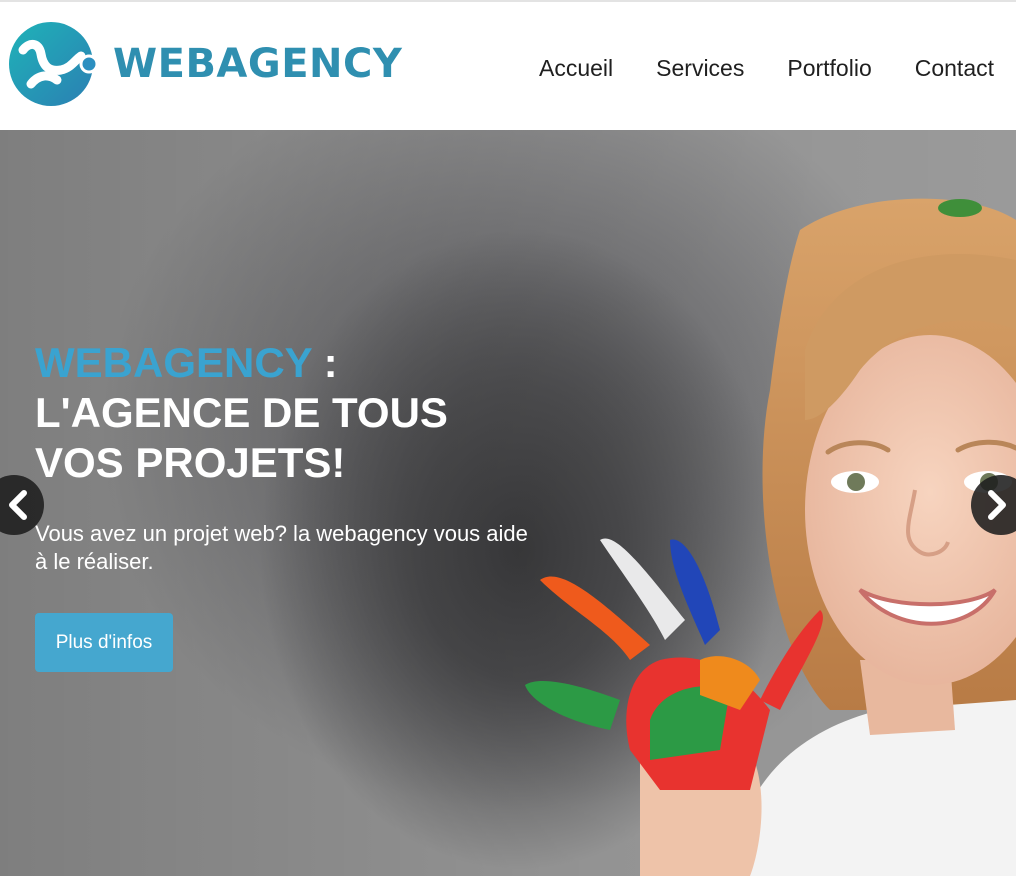 The image size is (1016, 876). What do you see at coordinates (954, 68) in the screenshot?
I see `nav-contact: Contact` at bounding box center [954, 68].